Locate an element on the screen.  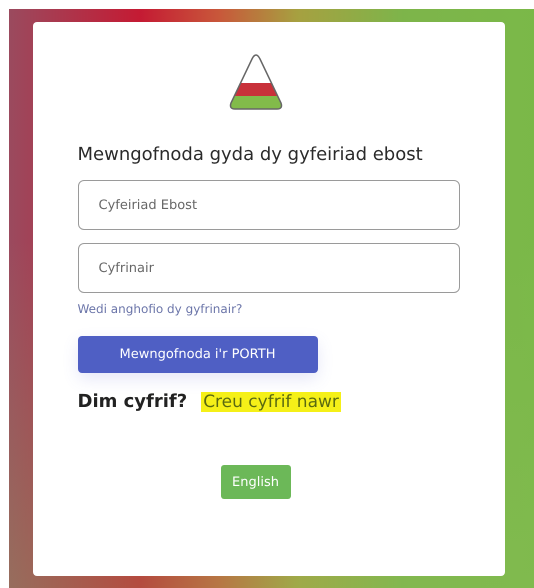
login-button: Mewngofnoda i'r PORTH is located at coordinates (198, 354).